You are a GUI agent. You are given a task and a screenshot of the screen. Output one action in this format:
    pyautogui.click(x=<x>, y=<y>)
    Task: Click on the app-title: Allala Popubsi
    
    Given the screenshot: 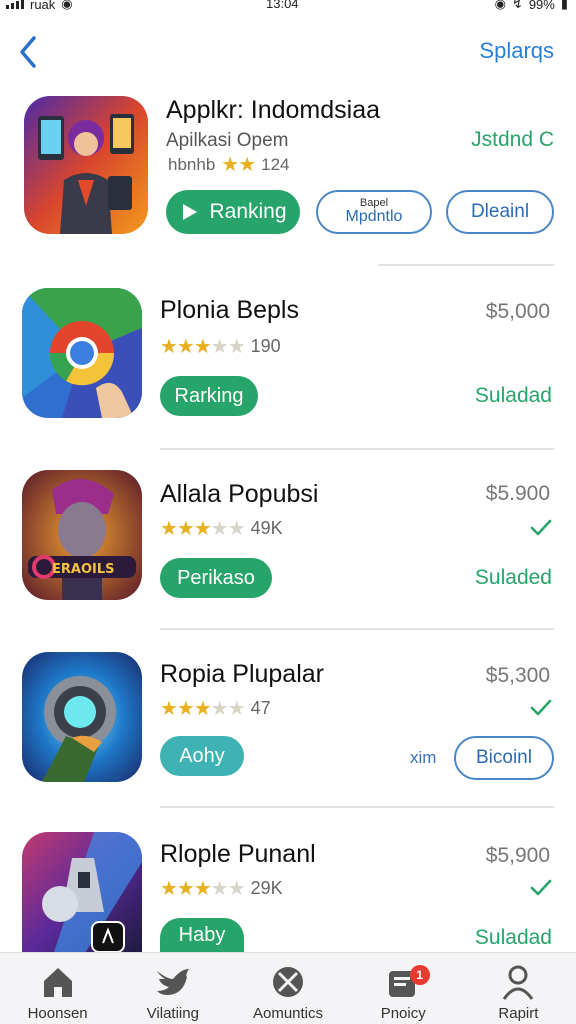 What is the action you would take?
    pyautogui.click(x=239, y=494)
    